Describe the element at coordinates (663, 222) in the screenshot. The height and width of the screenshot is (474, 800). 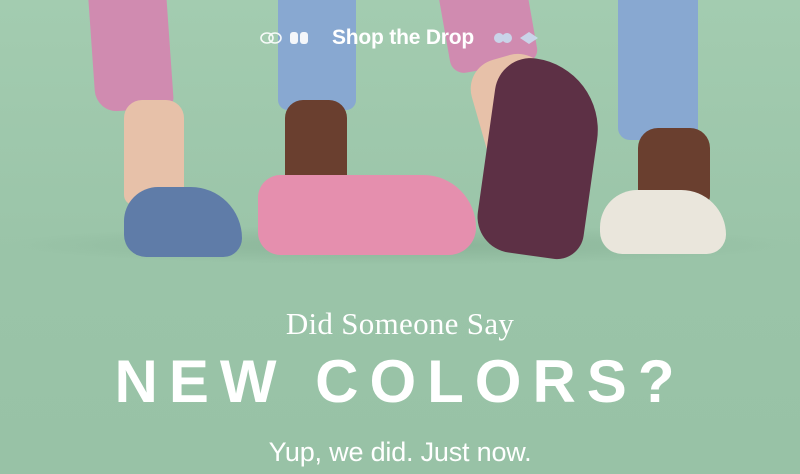
I see `sock-cream-image` at that location.